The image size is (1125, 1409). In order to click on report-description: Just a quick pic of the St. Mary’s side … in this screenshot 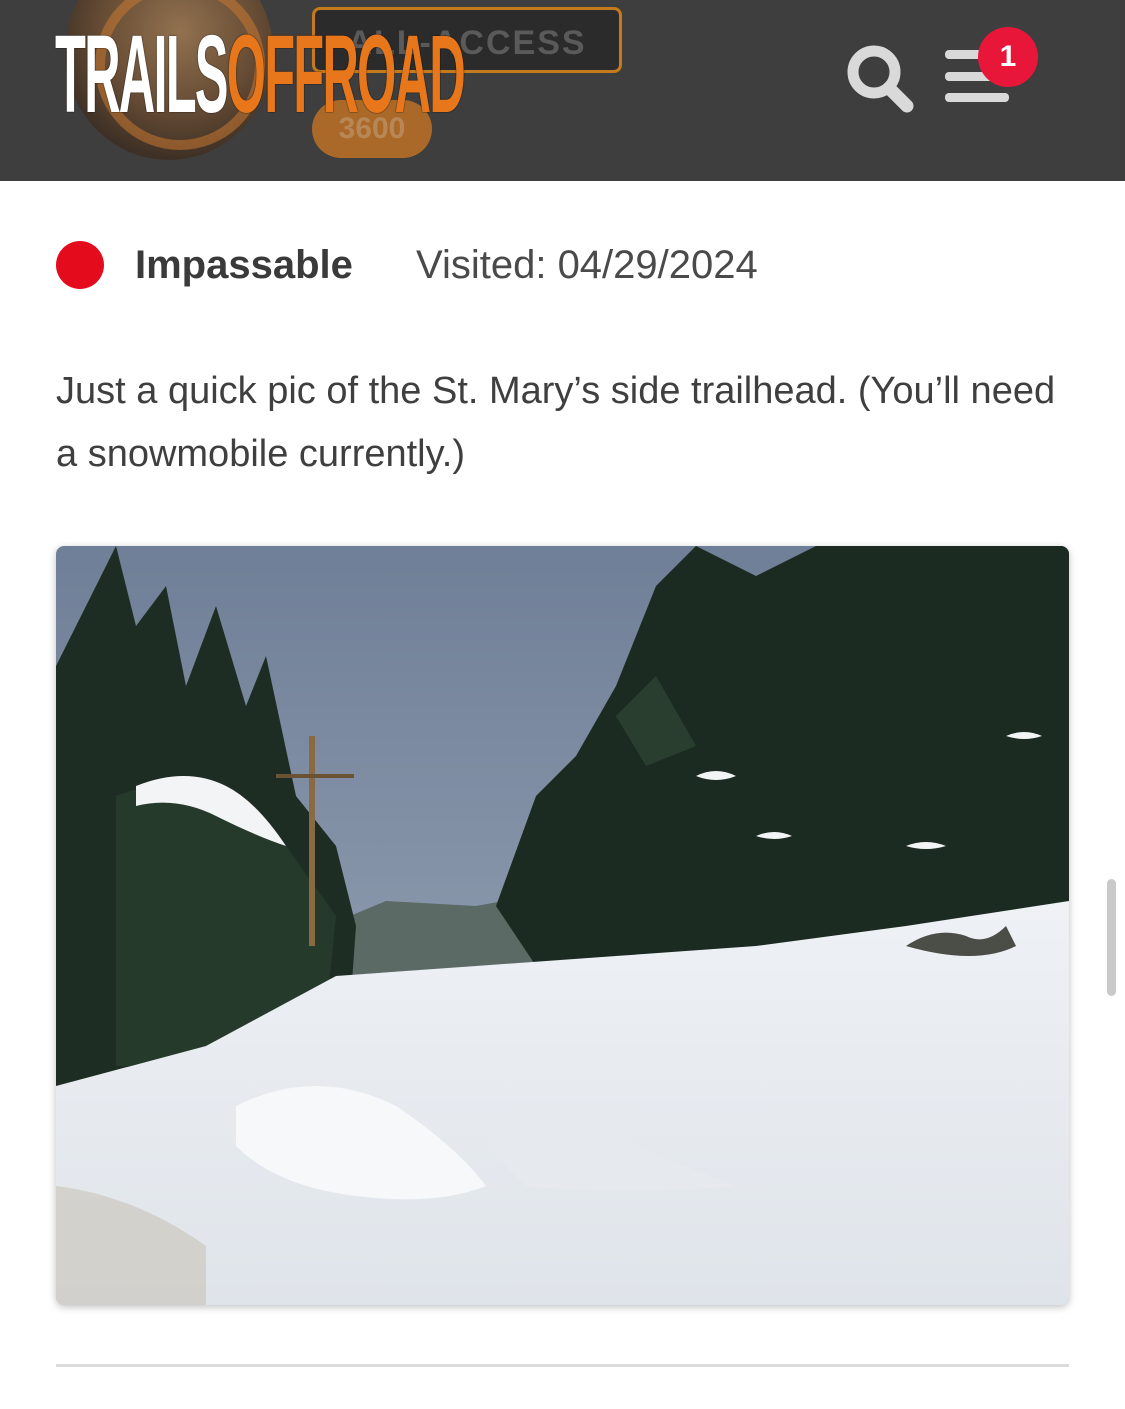, I will do `click(556, 422)`.